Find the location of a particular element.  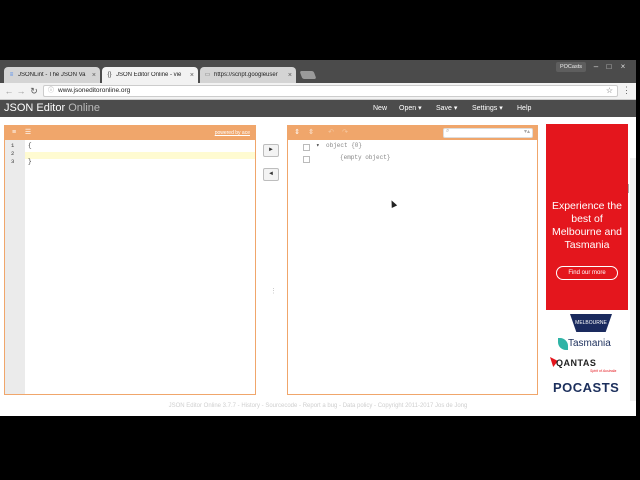

search-arrows-icon: ▾▴ is located at coordinates (527, 131).